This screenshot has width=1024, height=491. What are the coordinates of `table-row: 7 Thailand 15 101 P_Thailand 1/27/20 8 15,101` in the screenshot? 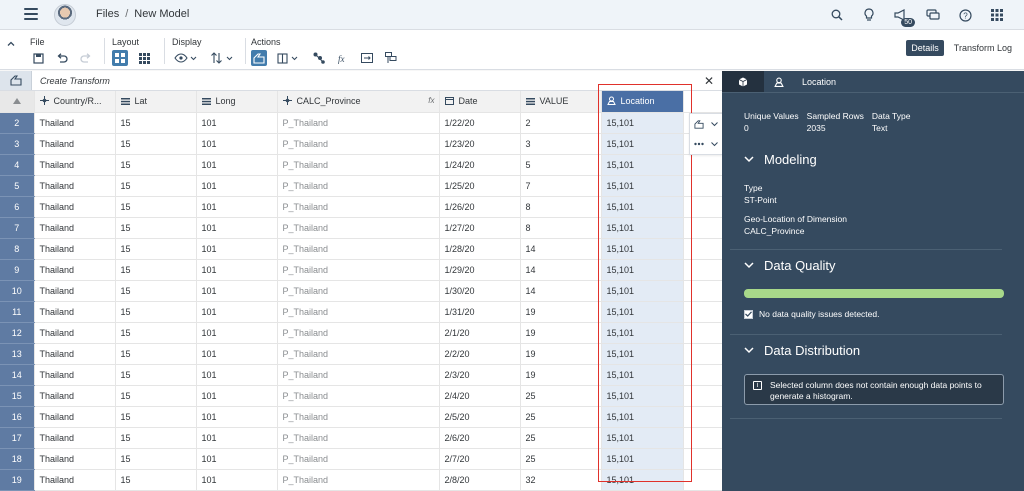 It's located at (361, 228).